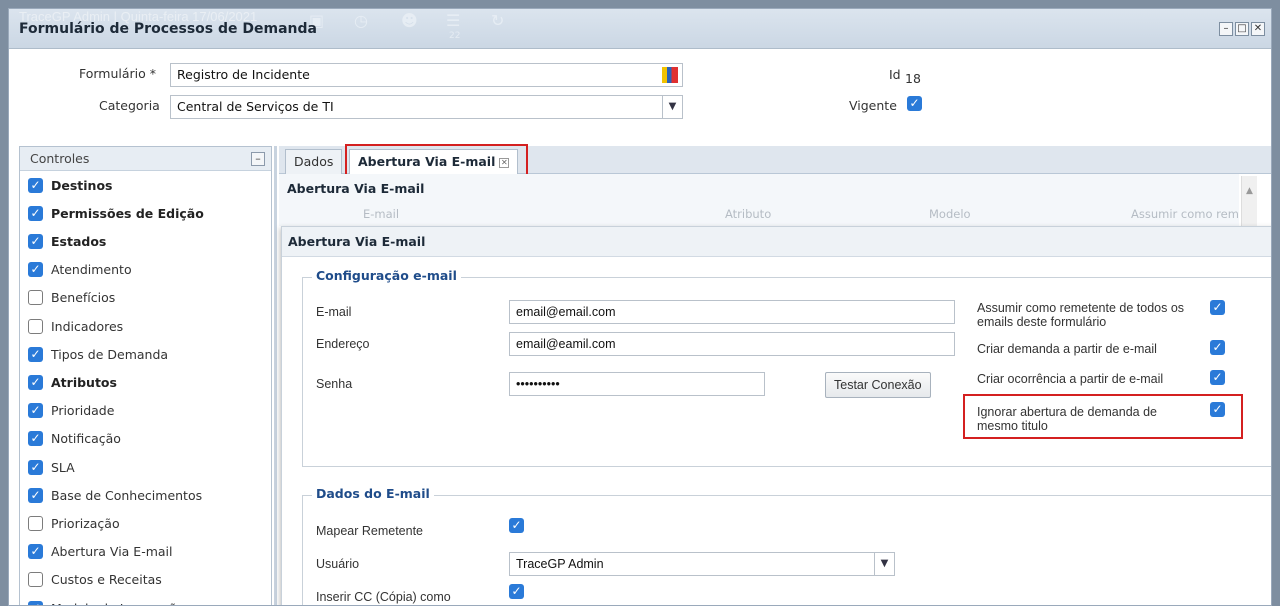  What do you see at coordinates (1217, 377) in the screenshot?
I see `option-criar-ocorrencia-checkbox: ✓` at bounding box center [1217, 377].